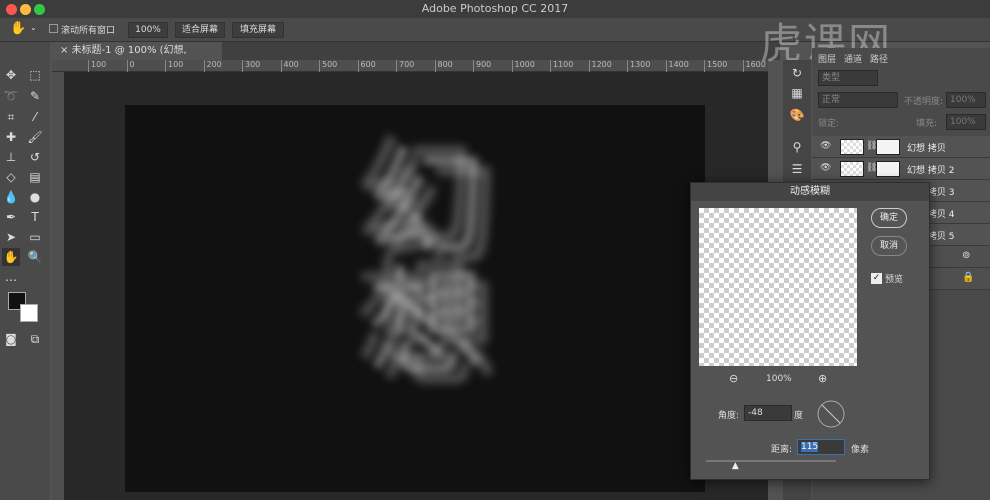  What do you see at coordinates (966, 255) in the screenshot?
I see `link-icon: ⊚` at bounding box center [966, 255].